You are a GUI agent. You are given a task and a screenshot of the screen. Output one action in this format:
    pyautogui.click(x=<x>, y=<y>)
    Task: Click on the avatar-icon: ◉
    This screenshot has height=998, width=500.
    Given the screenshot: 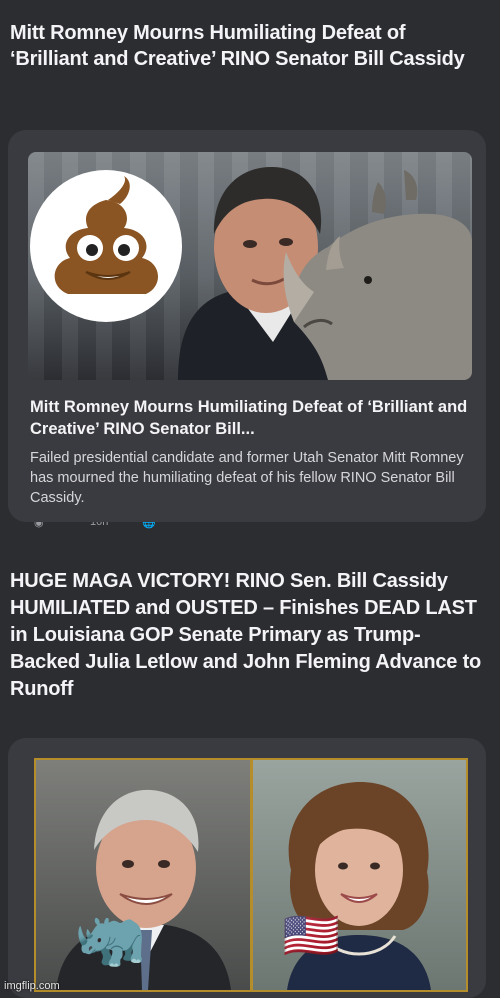 What is the action you would take?
    pyautogui.click(x=39, y=525)
    